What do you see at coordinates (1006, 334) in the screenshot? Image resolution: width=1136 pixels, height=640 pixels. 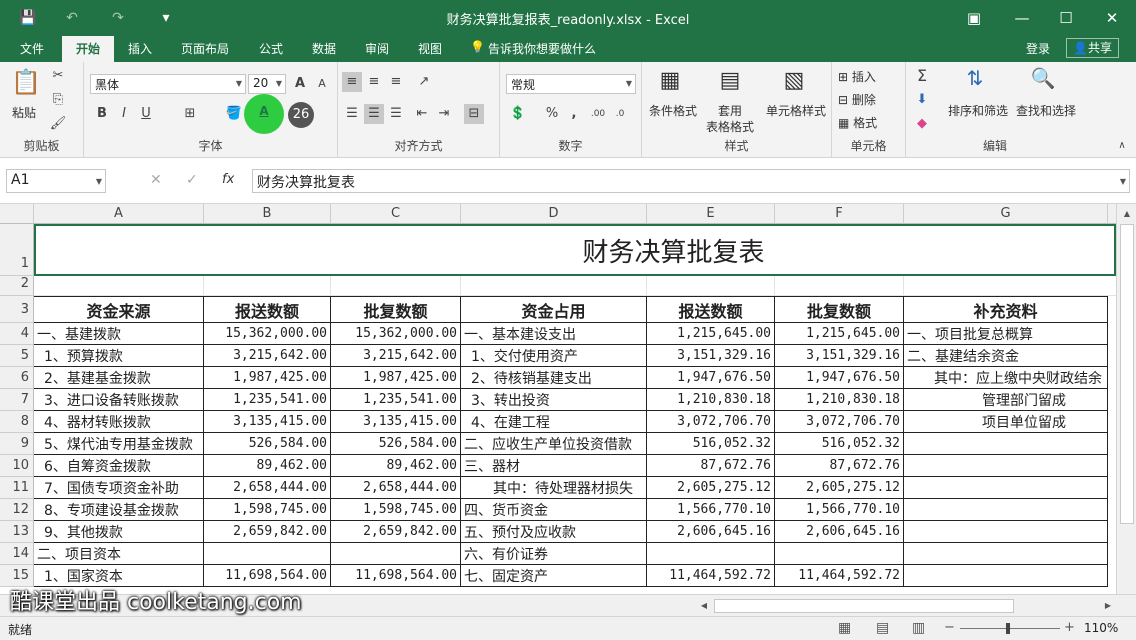 I see `table-cell: 一、项目批复总概算` at bounding box center [1006, 334].